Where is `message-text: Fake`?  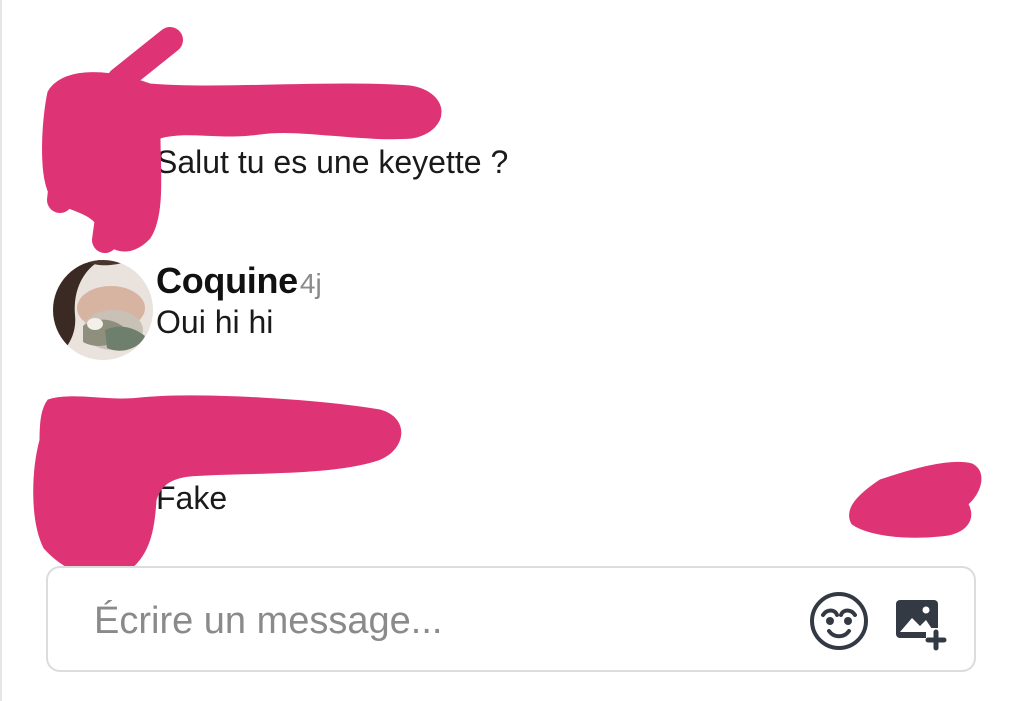 message-text: Fake is located at coordinates (192, 498).